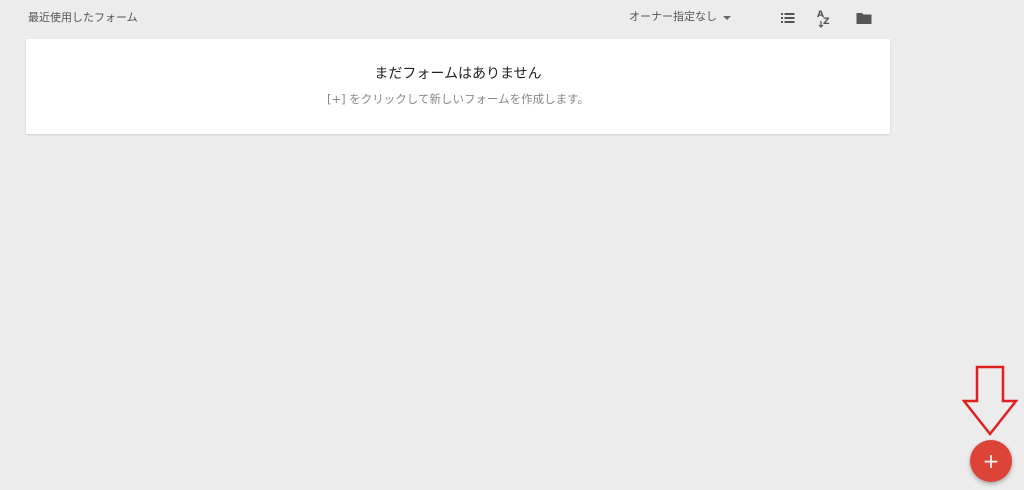 The height and width of the screenshot is (490, 1024). What do you see at coordinates (673, 16) in the screenshot?
I see `owner-filter-label: オーナー指定なし` at bounding box center [673, 16].